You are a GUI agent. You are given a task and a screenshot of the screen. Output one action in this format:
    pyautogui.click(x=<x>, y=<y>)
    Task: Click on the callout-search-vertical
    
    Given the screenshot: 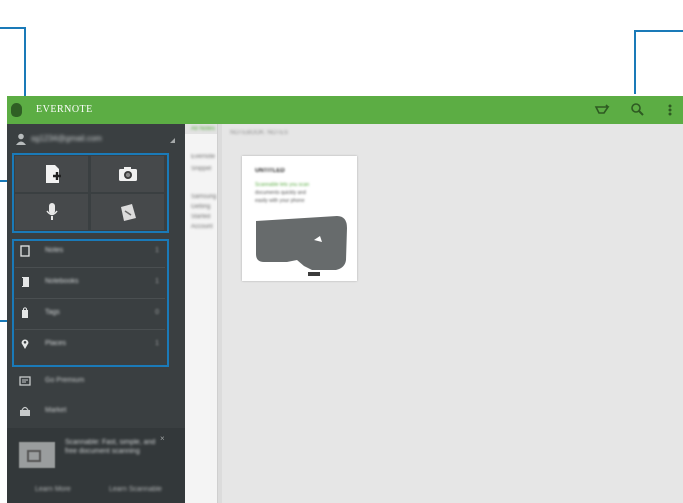 What is the action you would take?
    pyautogui.click(x=635, y=62)
    